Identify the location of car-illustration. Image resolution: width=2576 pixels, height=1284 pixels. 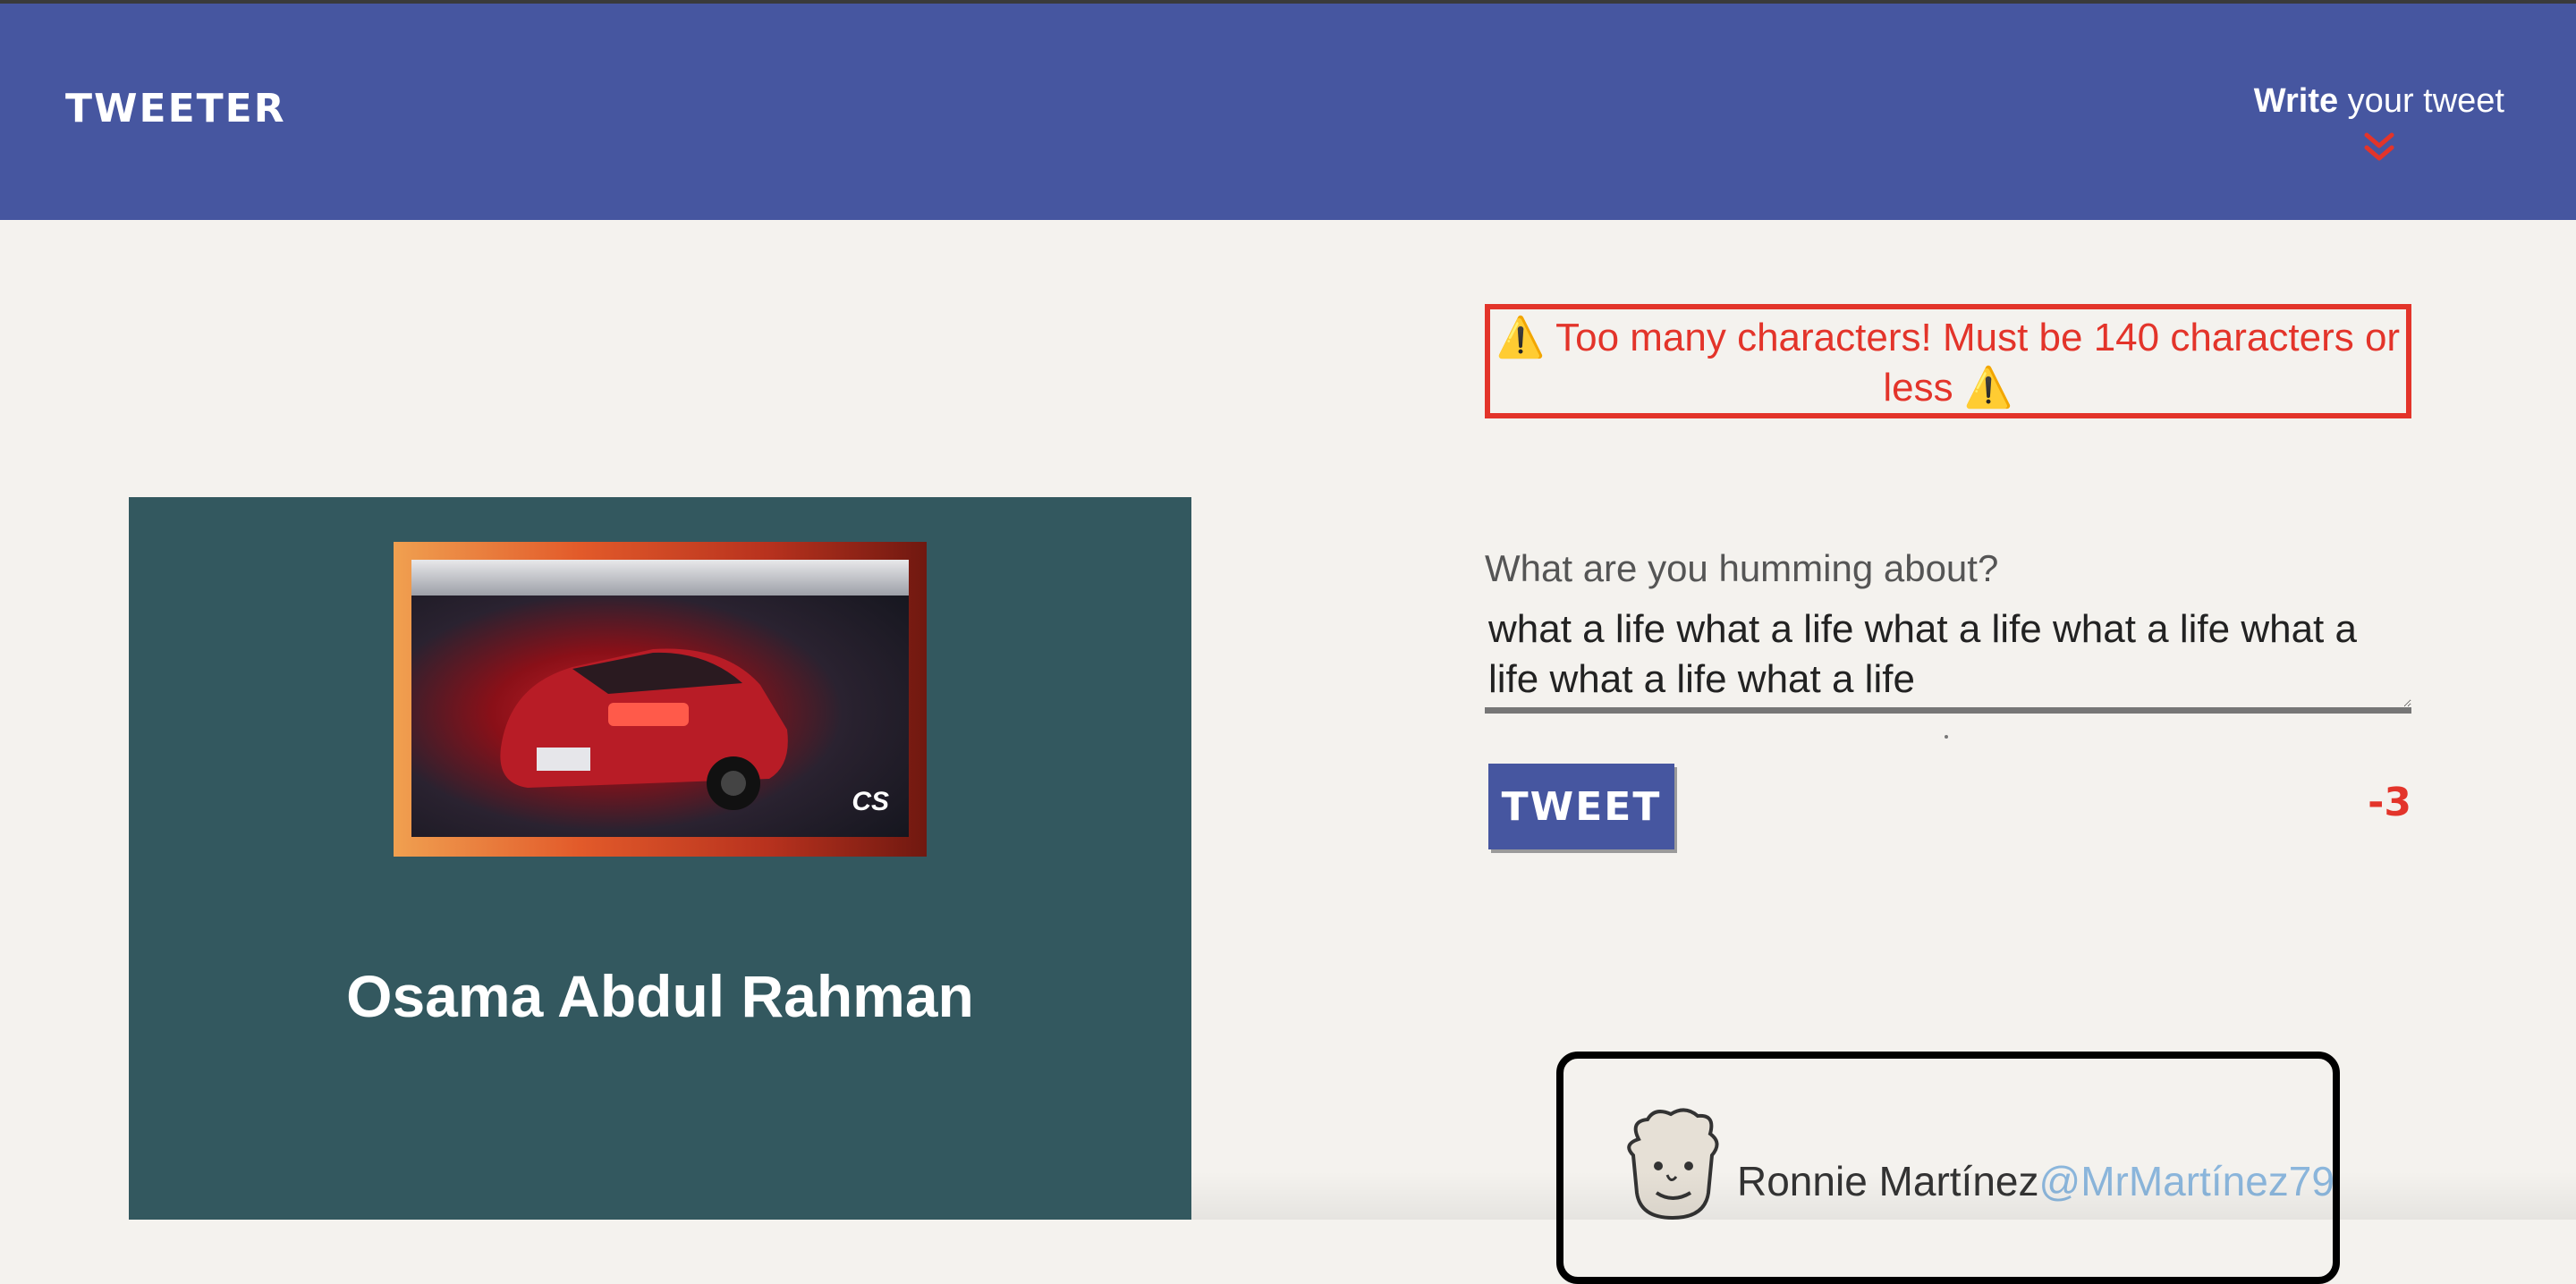
(644, 729).